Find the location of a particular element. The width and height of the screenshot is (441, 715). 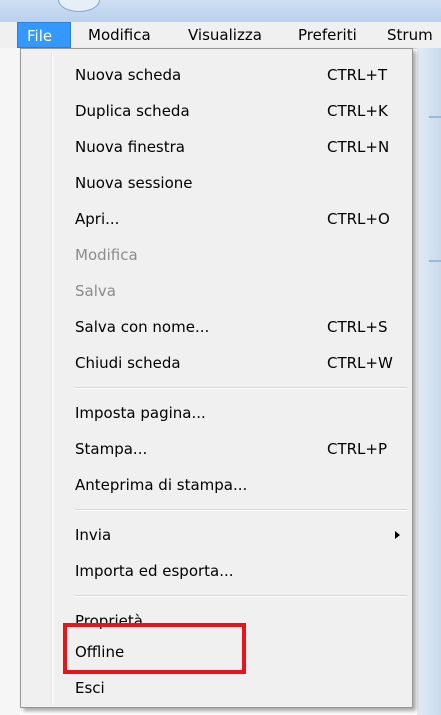

menu-item-label: Nuova scheda is located at coordinates (128, 75).